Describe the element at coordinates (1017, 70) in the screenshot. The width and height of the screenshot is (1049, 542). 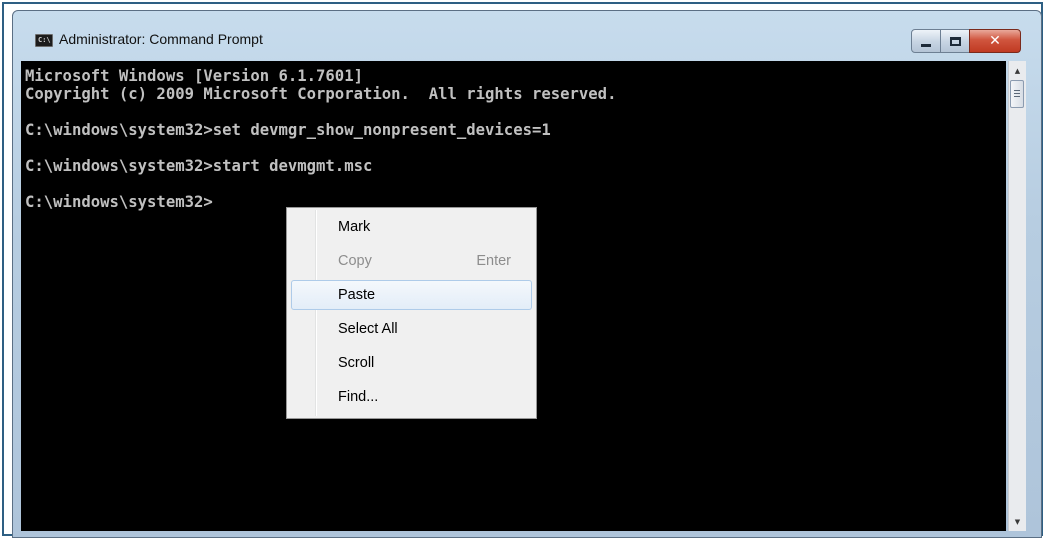
I see `scroll-up-arrow-icon: ▲` at that location.